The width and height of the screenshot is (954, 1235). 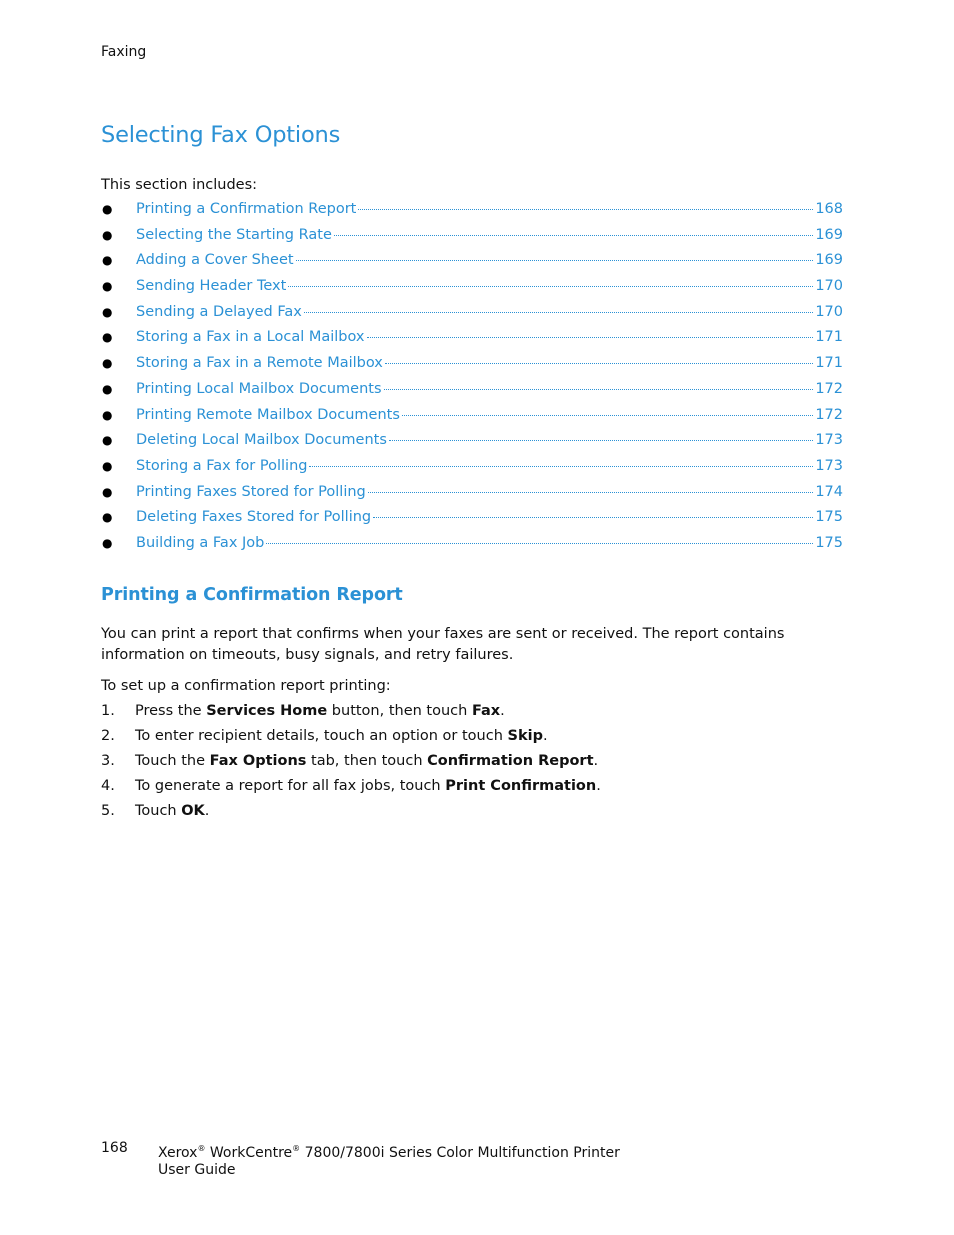 What do you see at coordinates (489, 543) in the screenshot?
I see `toc-link: Building a Fax Job 175` at bounding box center [489, 543].